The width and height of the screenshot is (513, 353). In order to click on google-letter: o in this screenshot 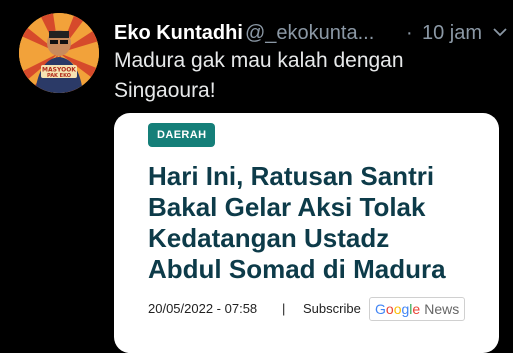, I will do `click(389, 309)`.